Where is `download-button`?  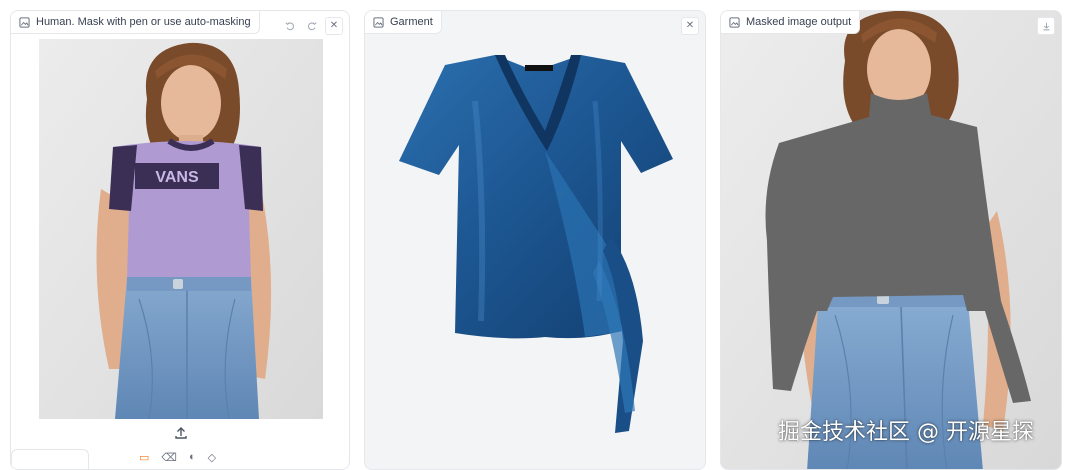 download-button is located at coordinates (1046, 26).